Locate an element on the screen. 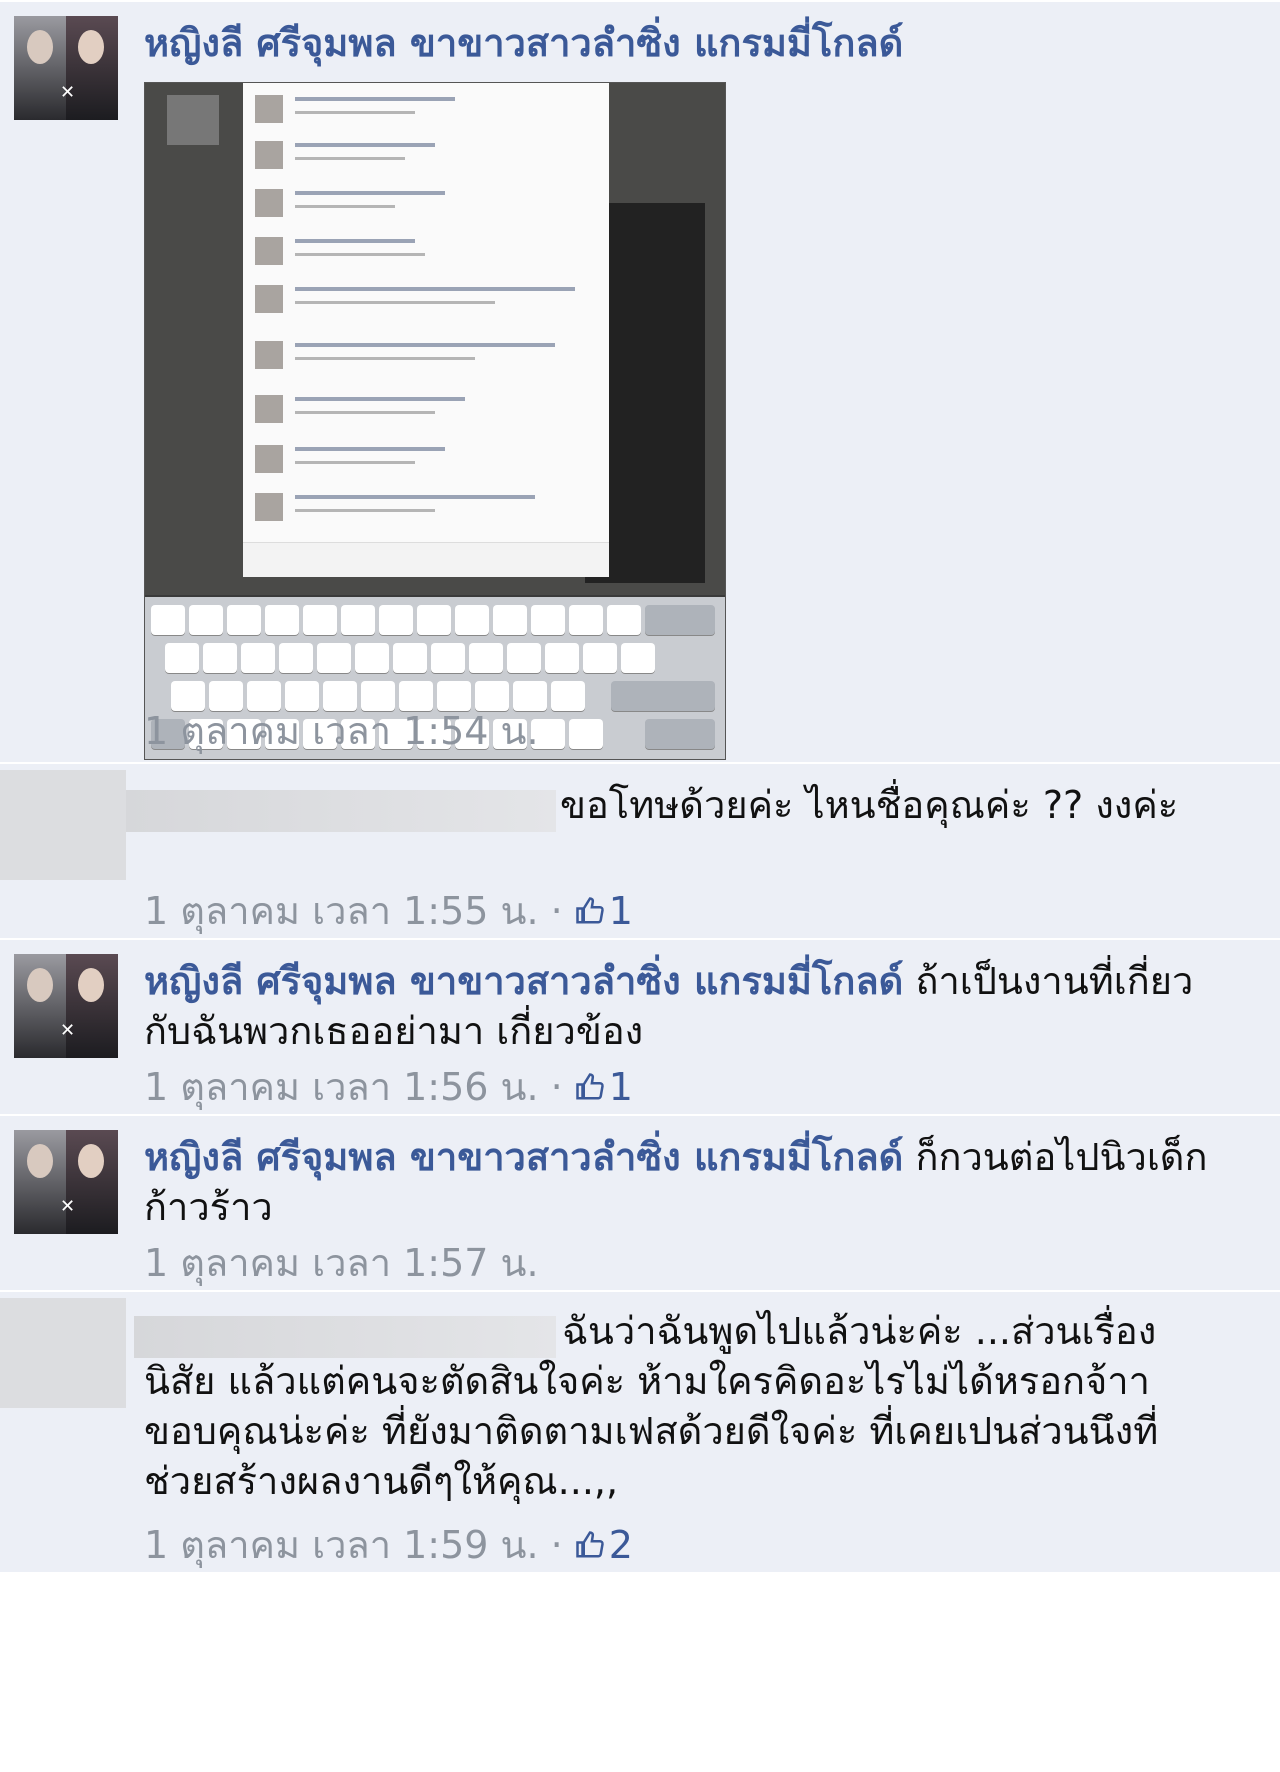 The image size is (1280, 1772). comment-timestamp: 1 ตุลาคม เวลา 1:59 น. is located at coordinates (341, 1544).